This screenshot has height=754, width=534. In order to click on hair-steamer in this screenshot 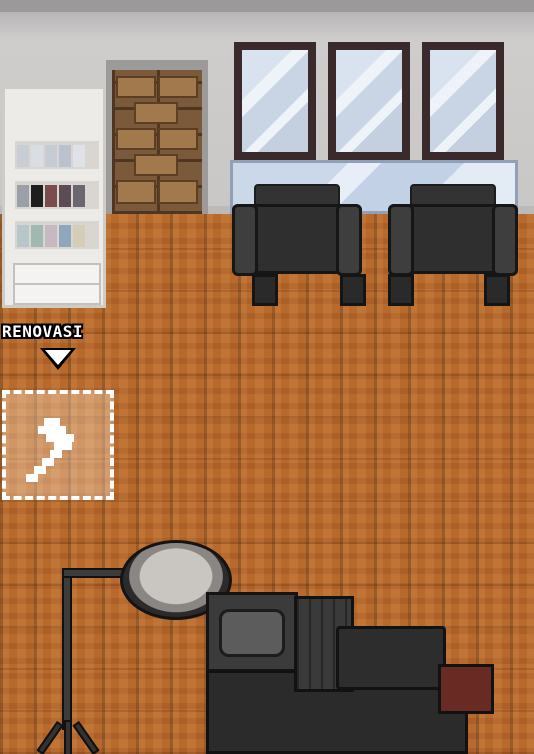, I will do `click(128, 647)`.